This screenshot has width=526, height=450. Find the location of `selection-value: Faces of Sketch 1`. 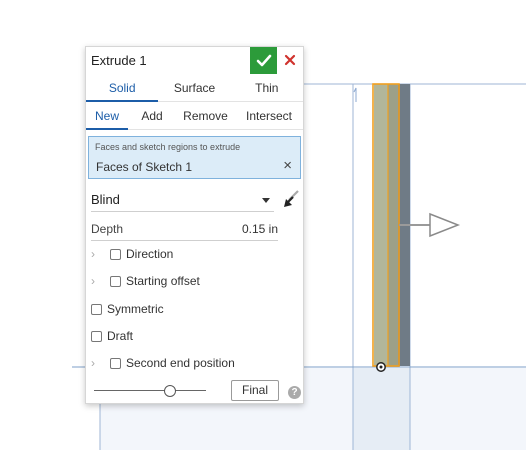

selection-value: Faces of Sketch 1 is located at coordinates (144, 167).